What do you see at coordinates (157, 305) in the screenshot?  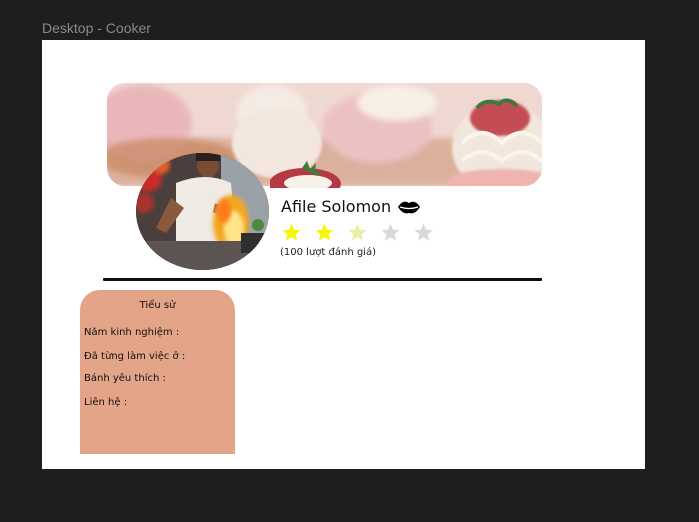 I see `bio-title: Tiểu sử` at bounding box center [157, 305].